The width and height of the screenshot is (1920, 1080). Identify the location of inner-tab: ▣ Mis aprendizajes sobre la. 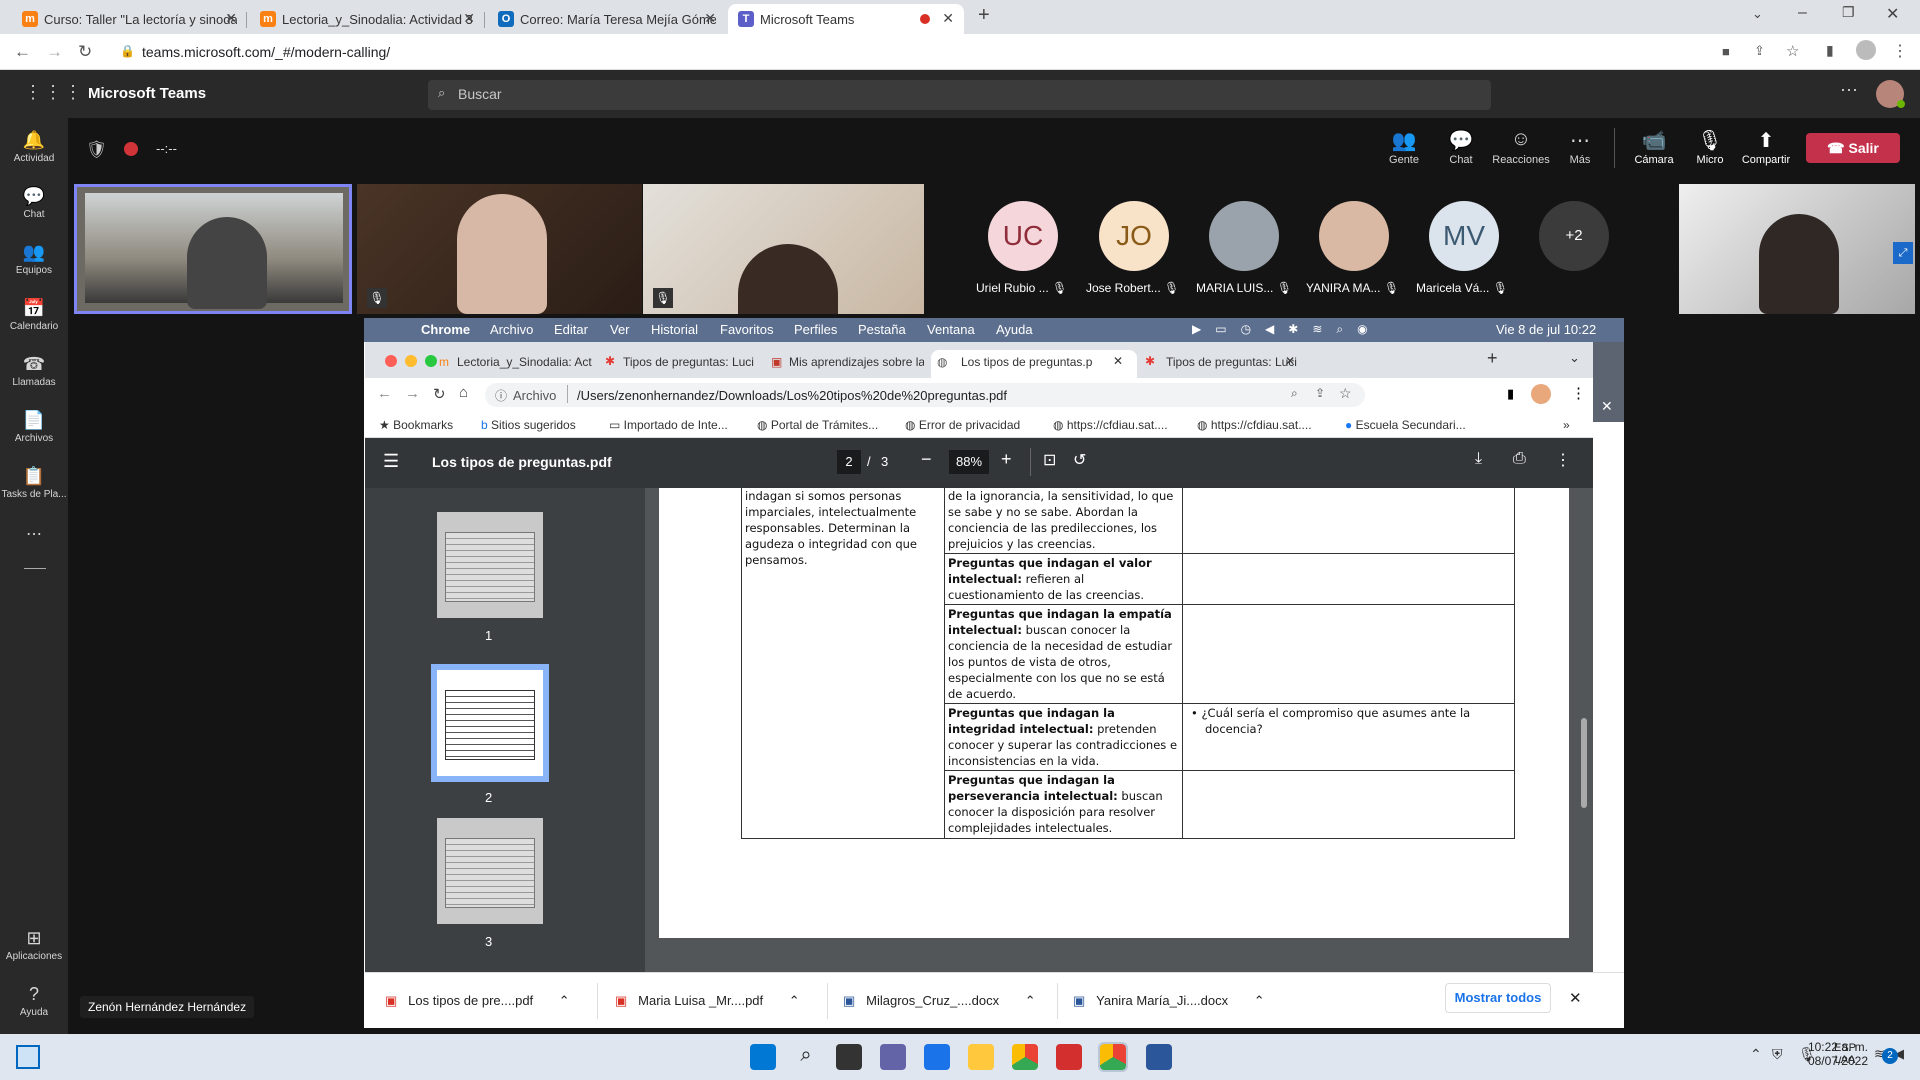
(846, 364).